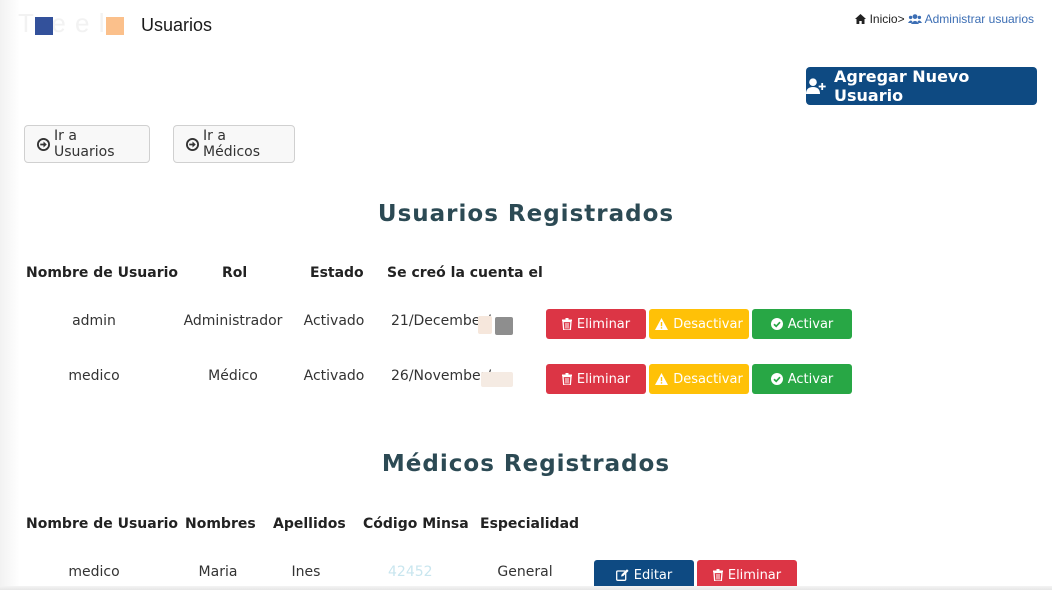 This screenshot has width=1052, height=590. Describe the element at coordinates (233, 376) in the screenshot. I see `user-role: Médico` at that location.